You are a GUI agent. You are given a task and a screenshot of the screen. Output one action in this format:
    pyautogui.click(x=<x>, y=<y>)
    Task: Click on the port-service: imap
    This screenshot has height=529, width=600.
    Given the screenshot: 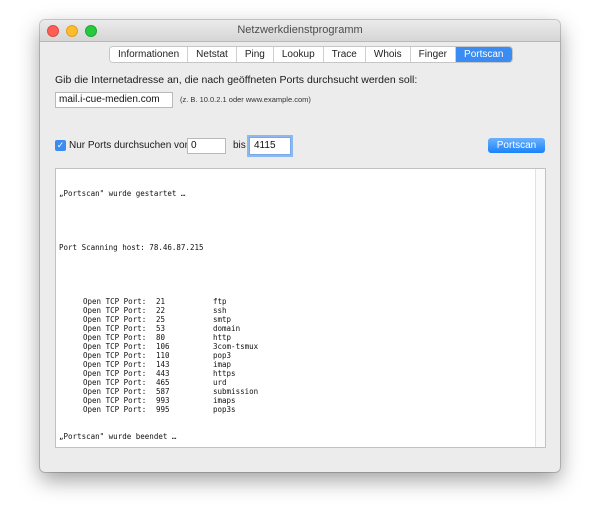 What is the action you would take?
    pyautogui.click(x=222, y=364)
    